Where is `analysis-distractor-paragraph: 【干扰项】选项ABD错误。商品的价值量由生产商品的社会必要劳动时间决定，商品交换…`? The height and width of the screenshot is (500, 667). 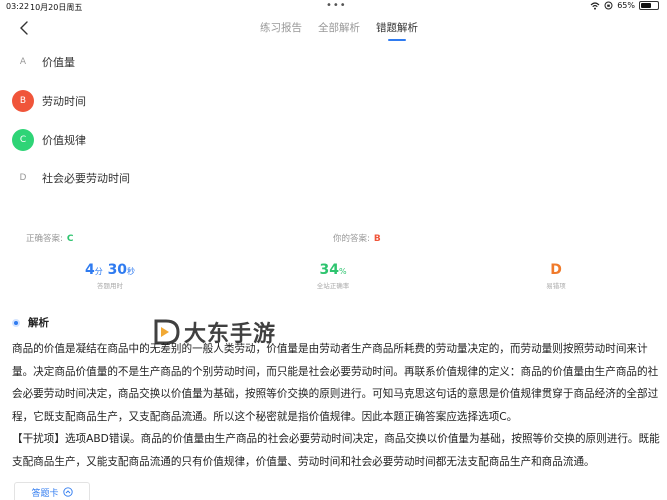
analysis-distractor-paragraph: 【干扰项】选项ABD错误。商品的价值量由生产商品的社会必要劳动时间决定，商品交换… is located at coordinates (336, 450).